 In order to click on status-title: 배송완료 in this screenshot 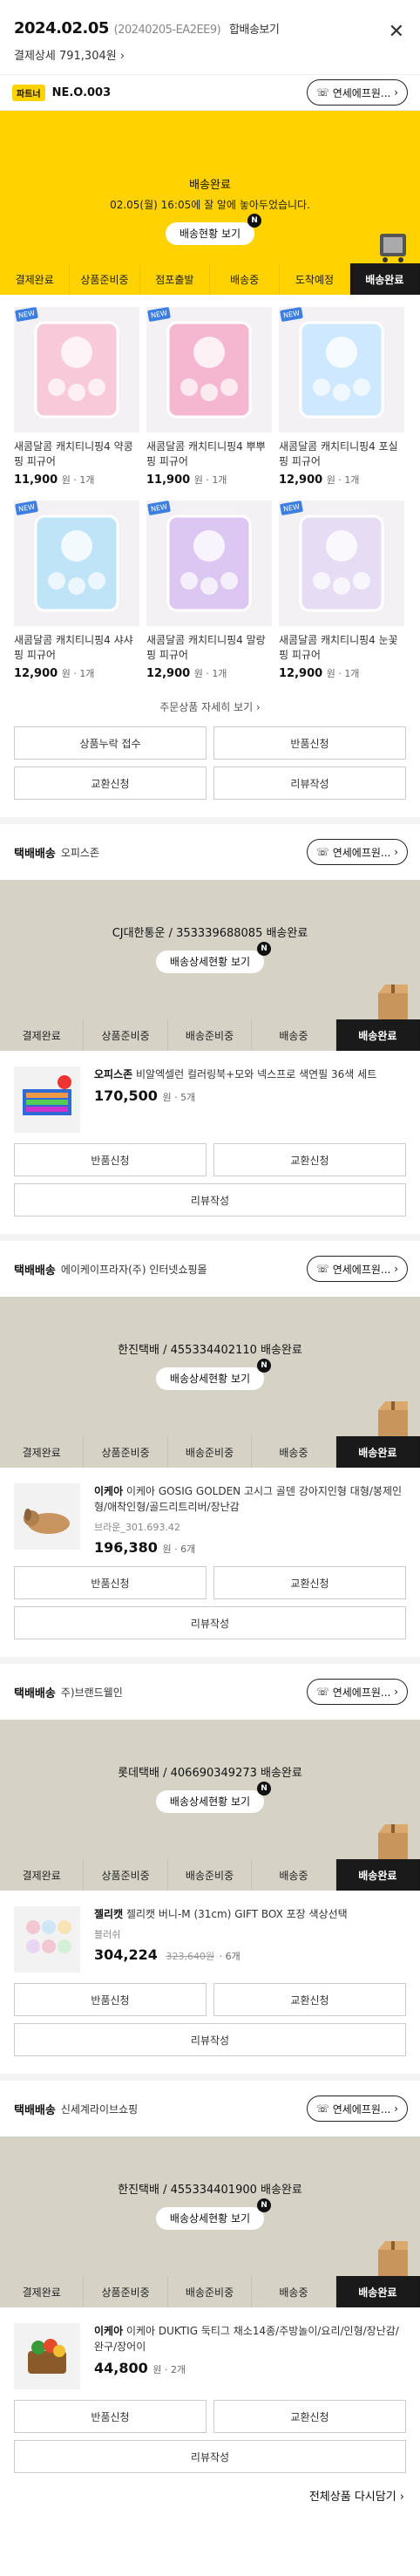, I will do `click(210, 185)`.